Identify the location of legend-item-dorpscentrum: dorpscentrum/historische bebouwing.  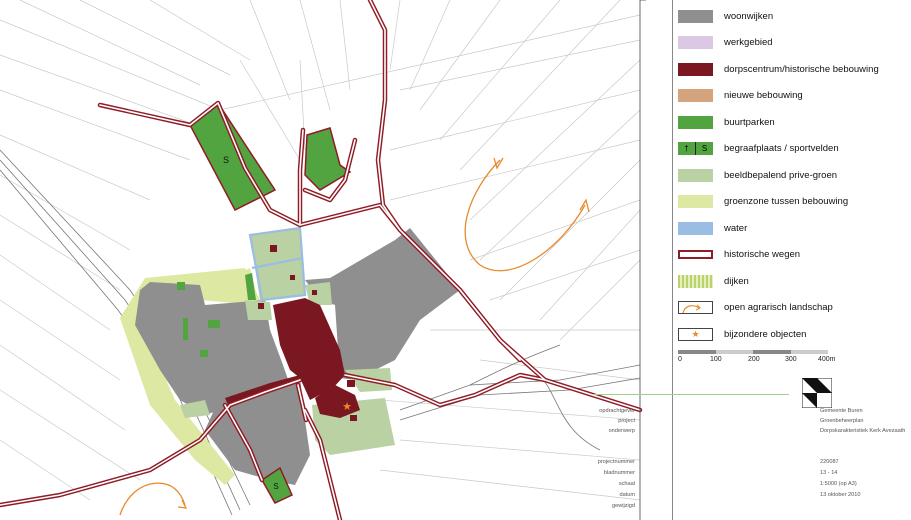
(778, 69).